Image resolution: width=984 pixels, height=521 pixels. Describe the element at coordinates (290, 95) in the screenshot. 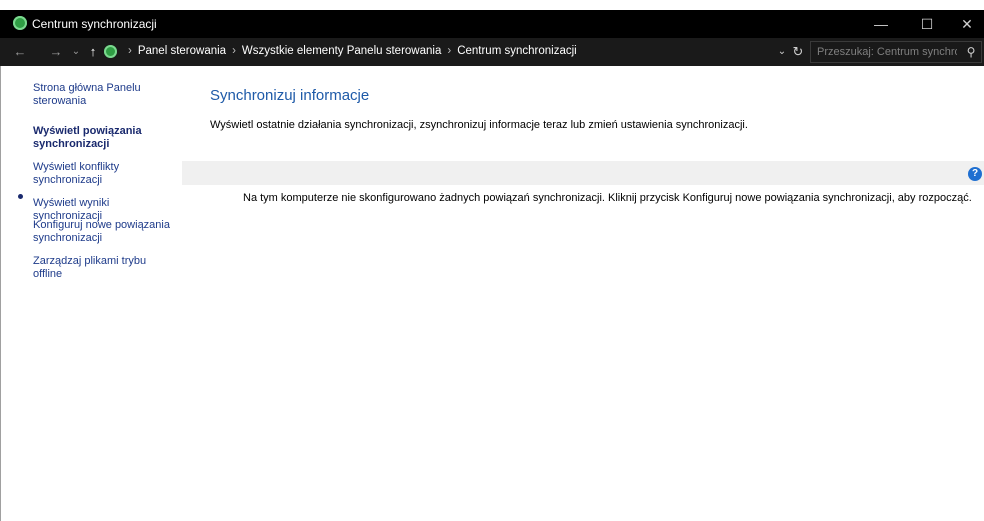

I see `page-title: Synchronizuj informacje` at that location.